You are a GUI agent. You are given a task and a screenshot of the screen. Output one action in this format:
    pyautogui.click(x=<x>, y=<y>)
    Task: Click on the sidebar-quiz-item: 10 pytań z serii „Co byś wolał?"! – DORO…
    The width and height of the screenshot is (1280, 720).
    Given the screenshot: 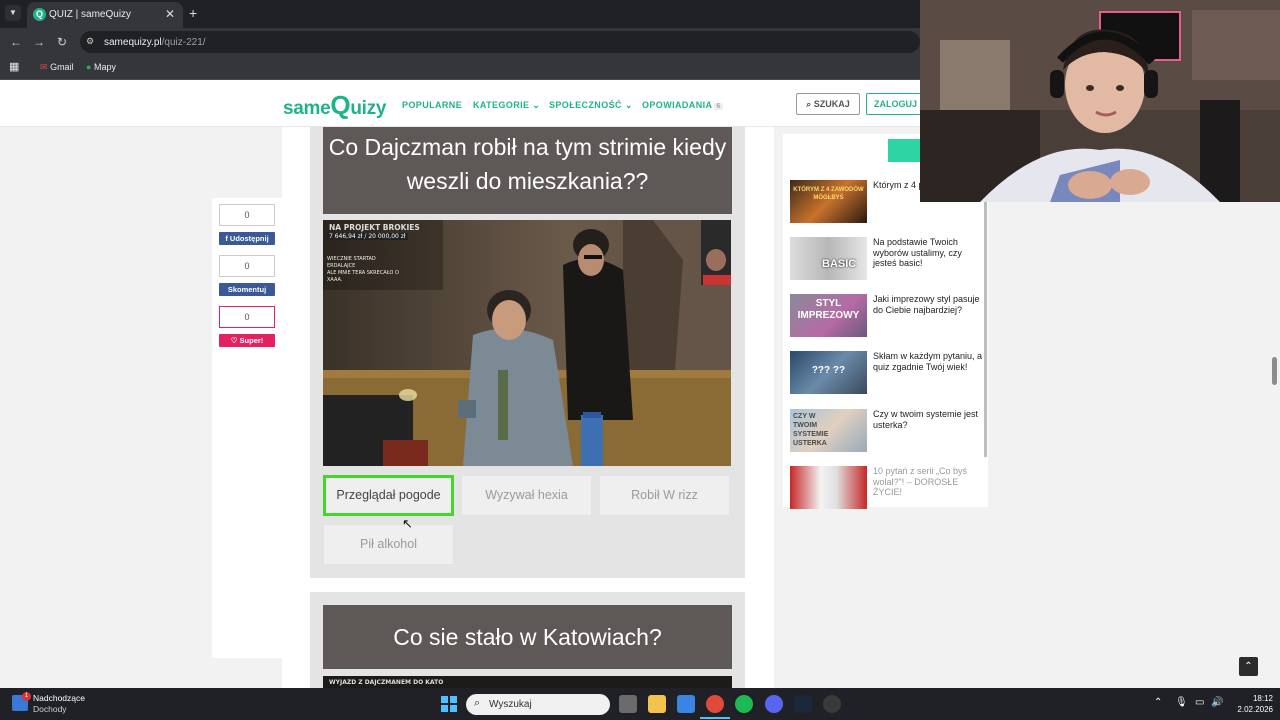 What is the action you would take?
    pyautogui.click(x=888, y=488)
    